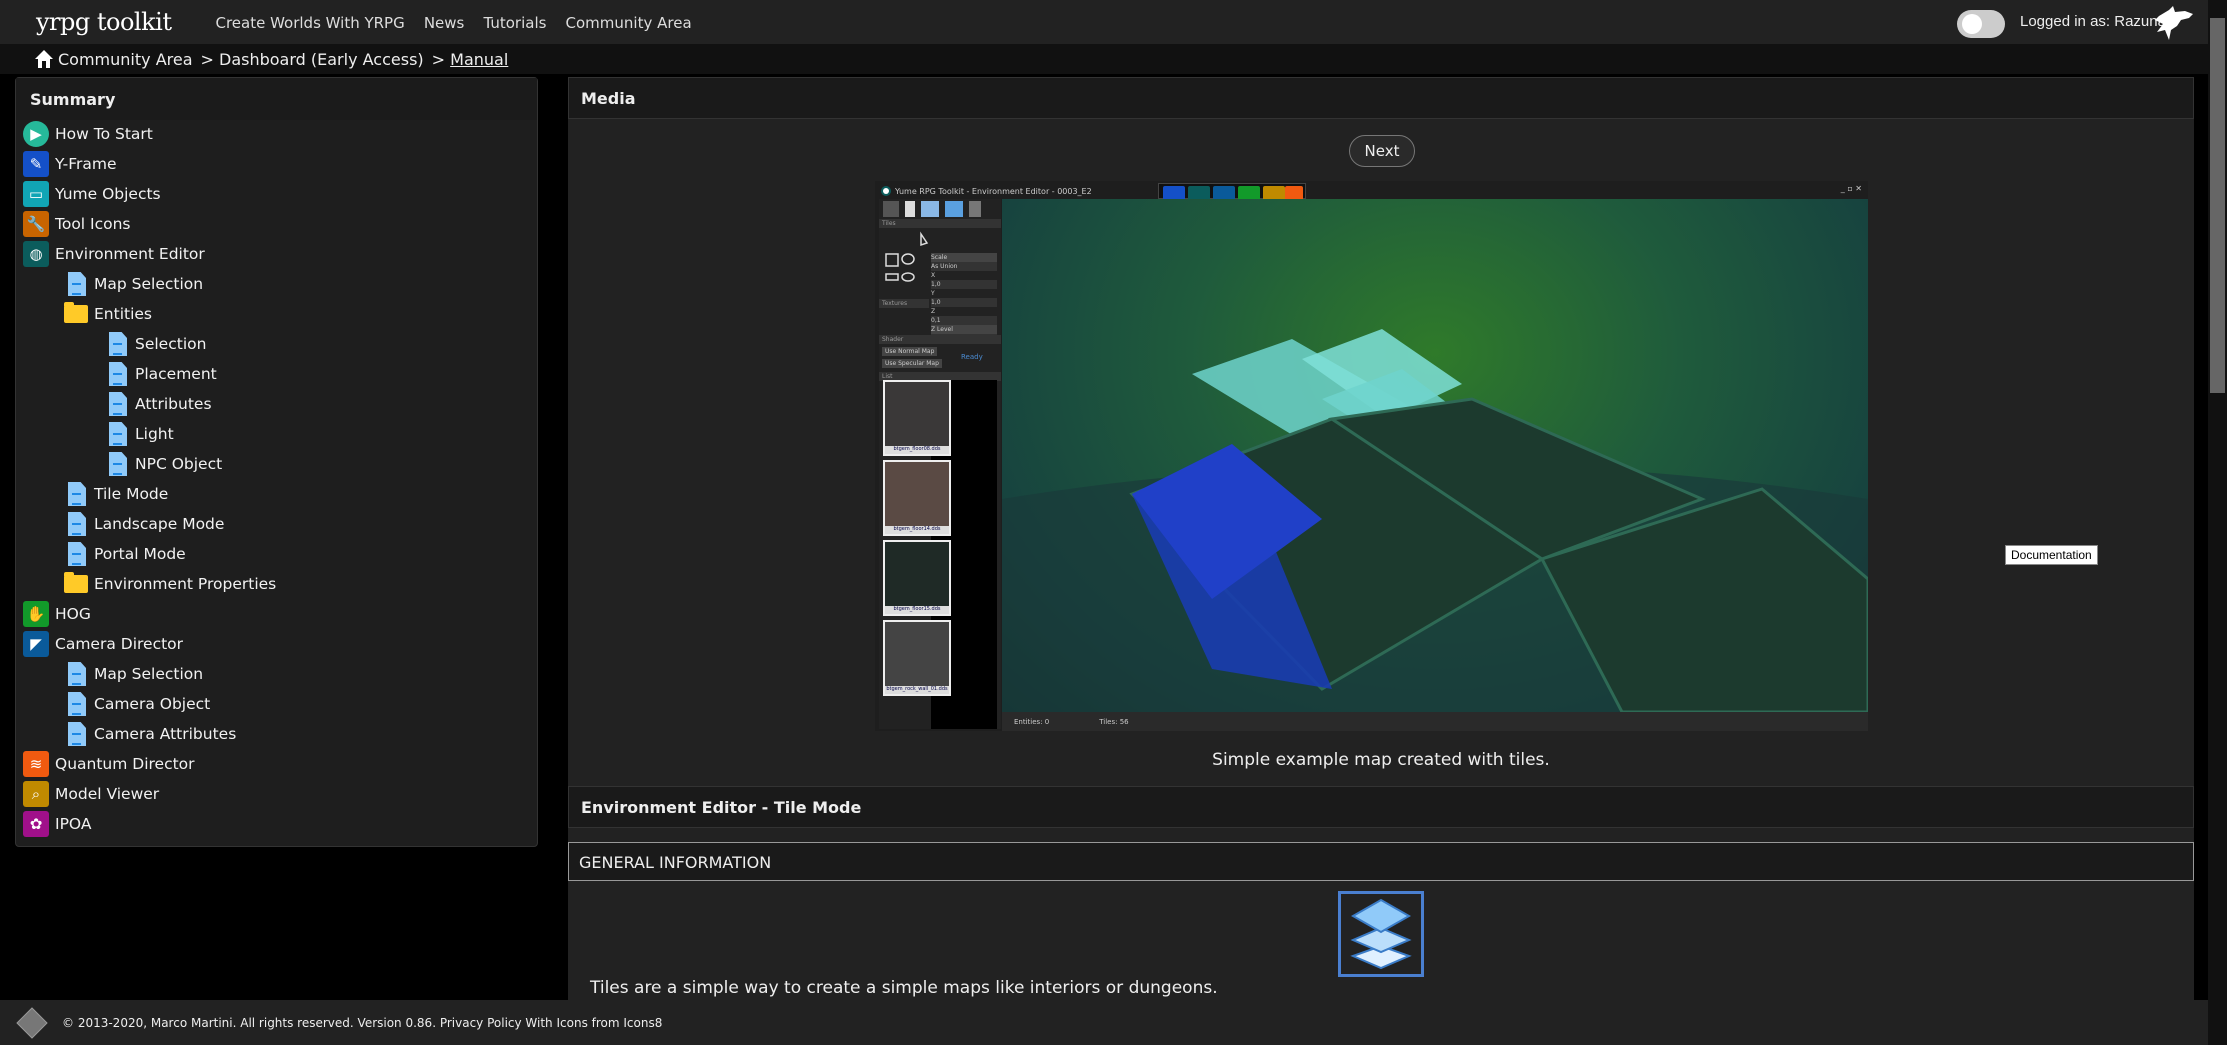 The image size is (2227, 1045). What do you see at coordinates (36, 194) in the screenshot?
I see `chest-icon: ▭` at bounding box center [36, 194].